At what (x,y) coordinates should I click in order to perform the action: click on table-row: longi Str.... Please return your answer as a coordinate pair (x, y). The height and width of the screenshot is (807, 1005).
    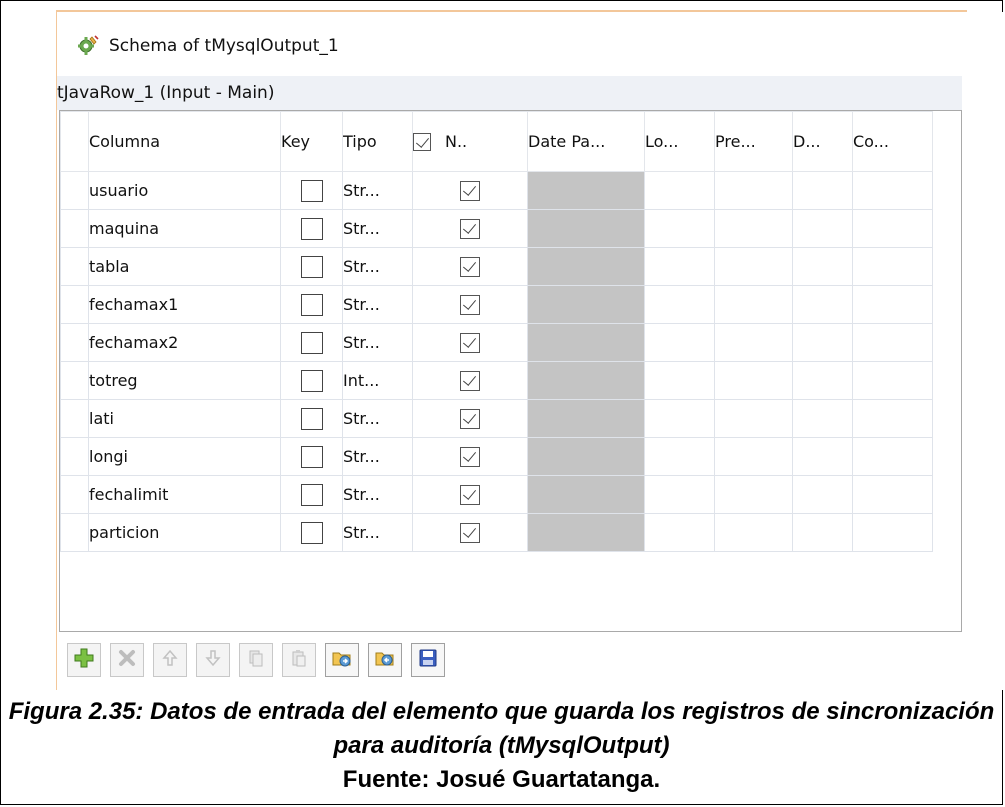
    Looking at the image, I should click on (496, 456).